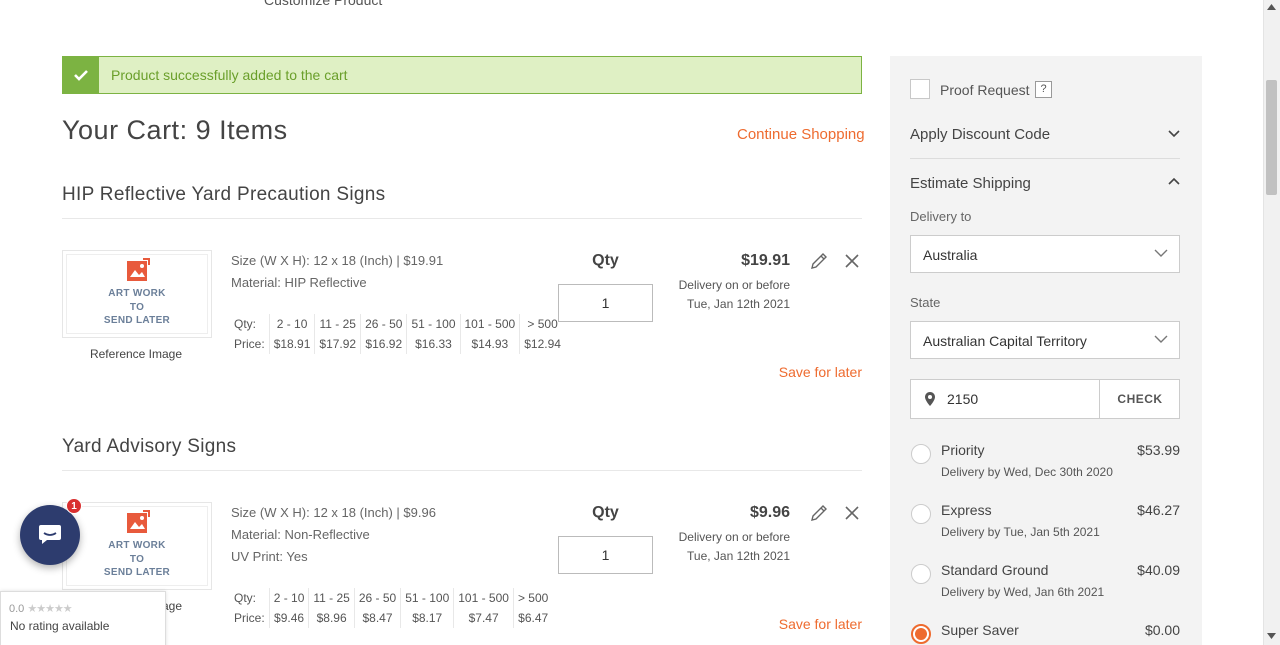 This screenshot has height=645, width=1280. I want to click on scrollbar-thumb, so click(1271, 137).